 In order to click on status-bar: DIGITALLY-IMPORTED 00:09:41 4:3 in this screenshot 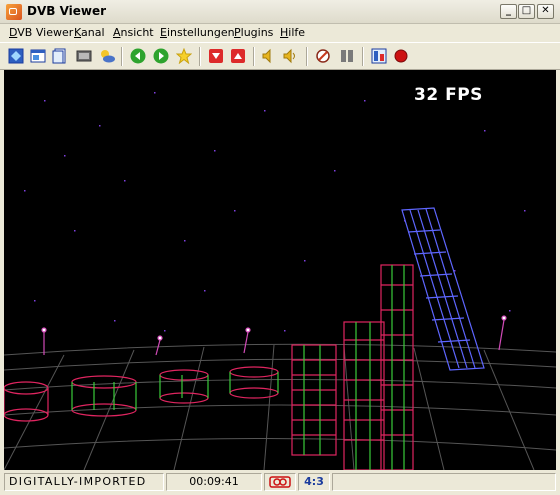, I will do `click(280, 482)`.